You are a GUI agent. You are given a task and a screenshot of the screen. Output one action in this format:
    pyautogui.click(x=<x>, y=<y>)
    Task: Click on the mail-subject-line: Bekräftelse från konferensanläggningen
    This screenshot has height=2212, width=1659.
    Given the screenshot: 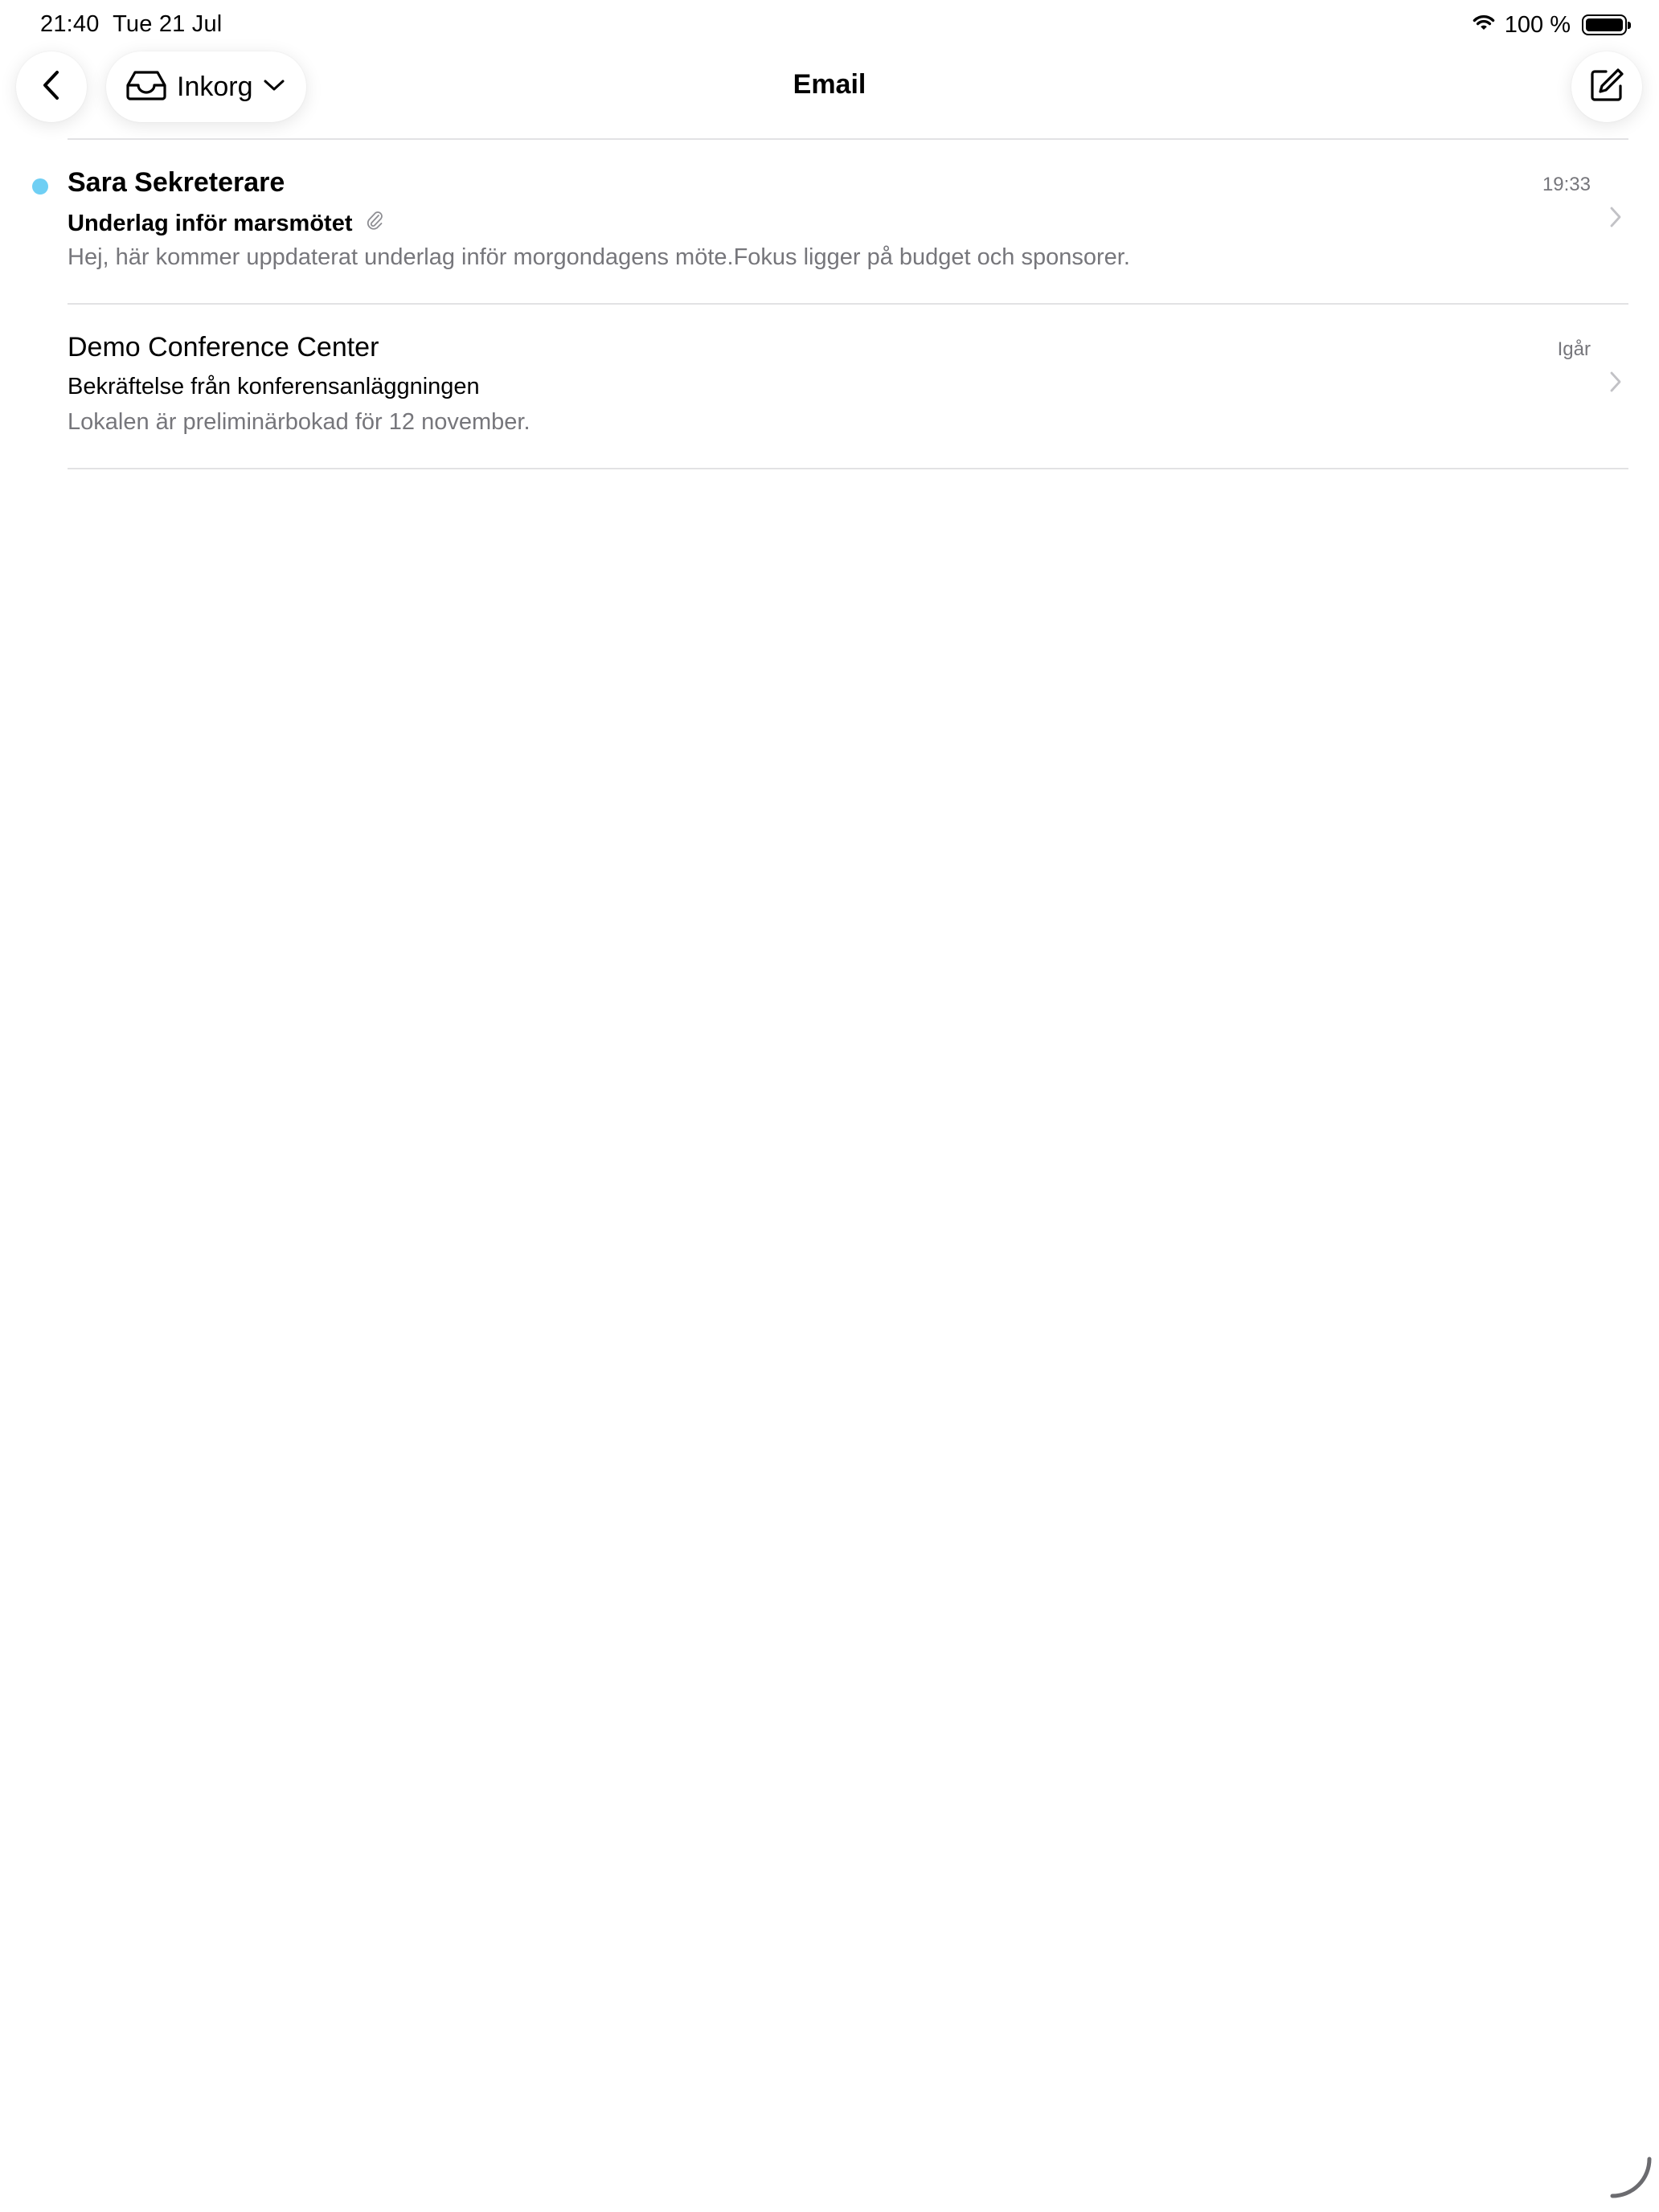 What is the action you would take?
    pyautogui.click(x=274, y=387)
    